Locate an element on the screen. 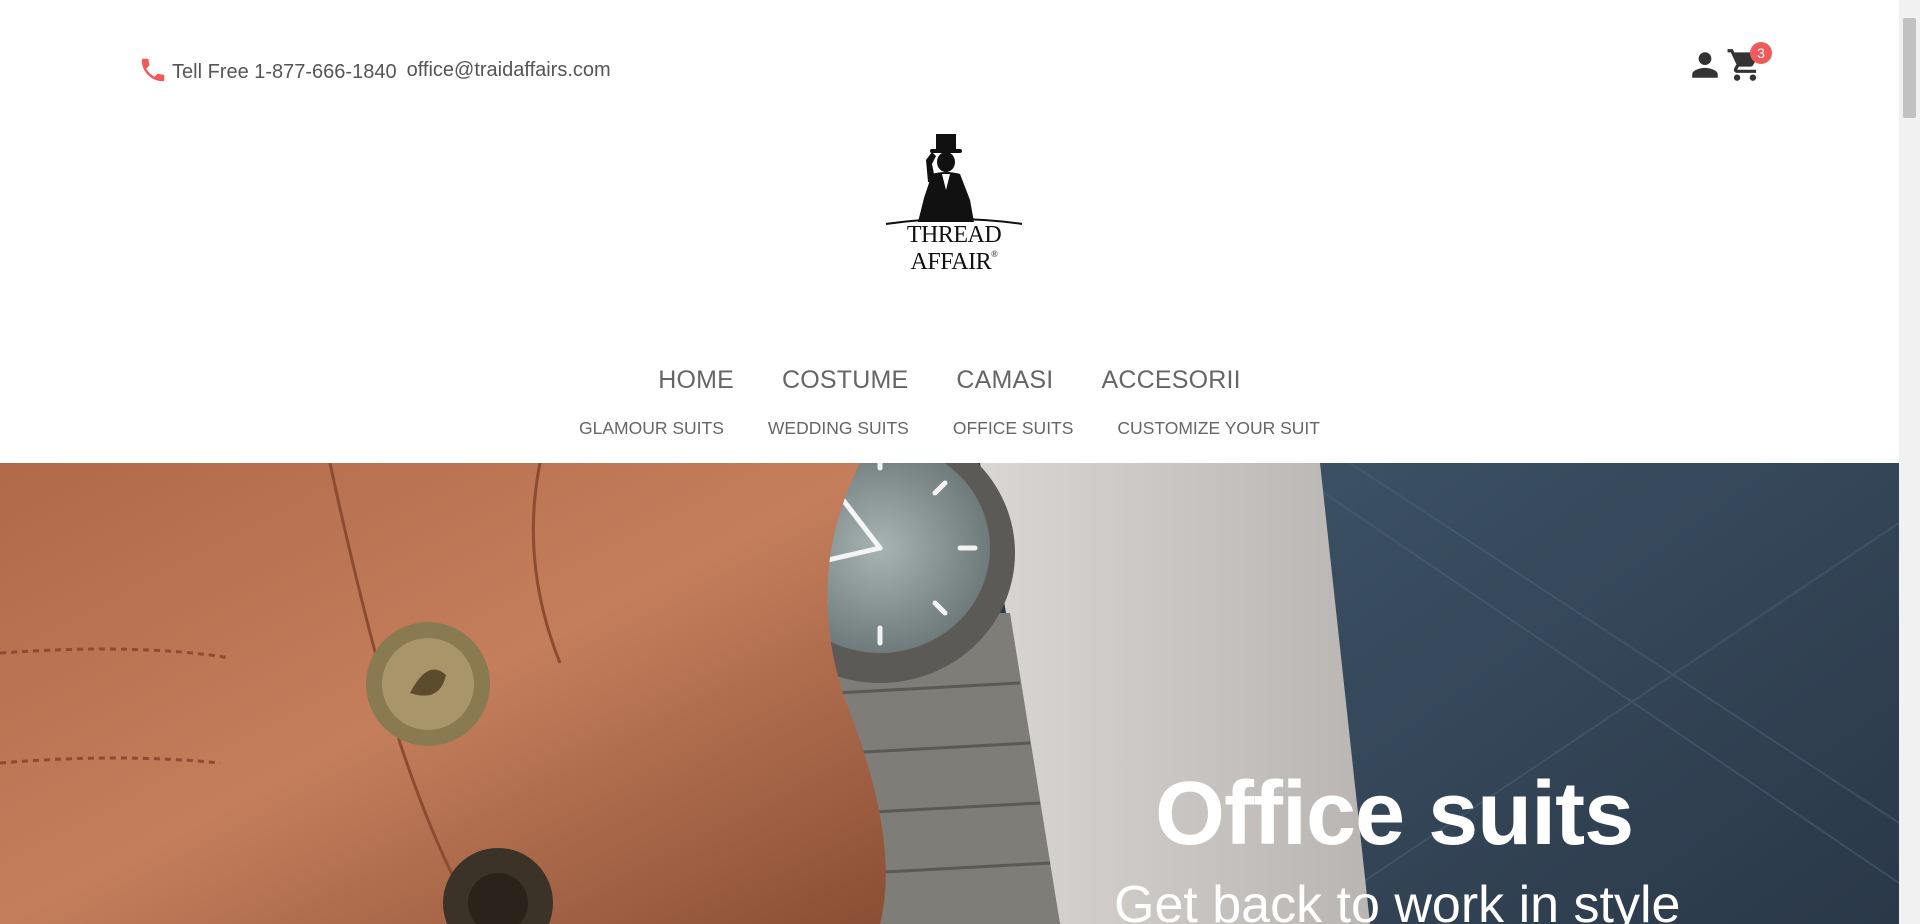 Image resolution: width=1920 pixels, height=924 pixels. main-nav: HOME COSTUME CAMASI ACCESORII is located at coordinates (949, 380).